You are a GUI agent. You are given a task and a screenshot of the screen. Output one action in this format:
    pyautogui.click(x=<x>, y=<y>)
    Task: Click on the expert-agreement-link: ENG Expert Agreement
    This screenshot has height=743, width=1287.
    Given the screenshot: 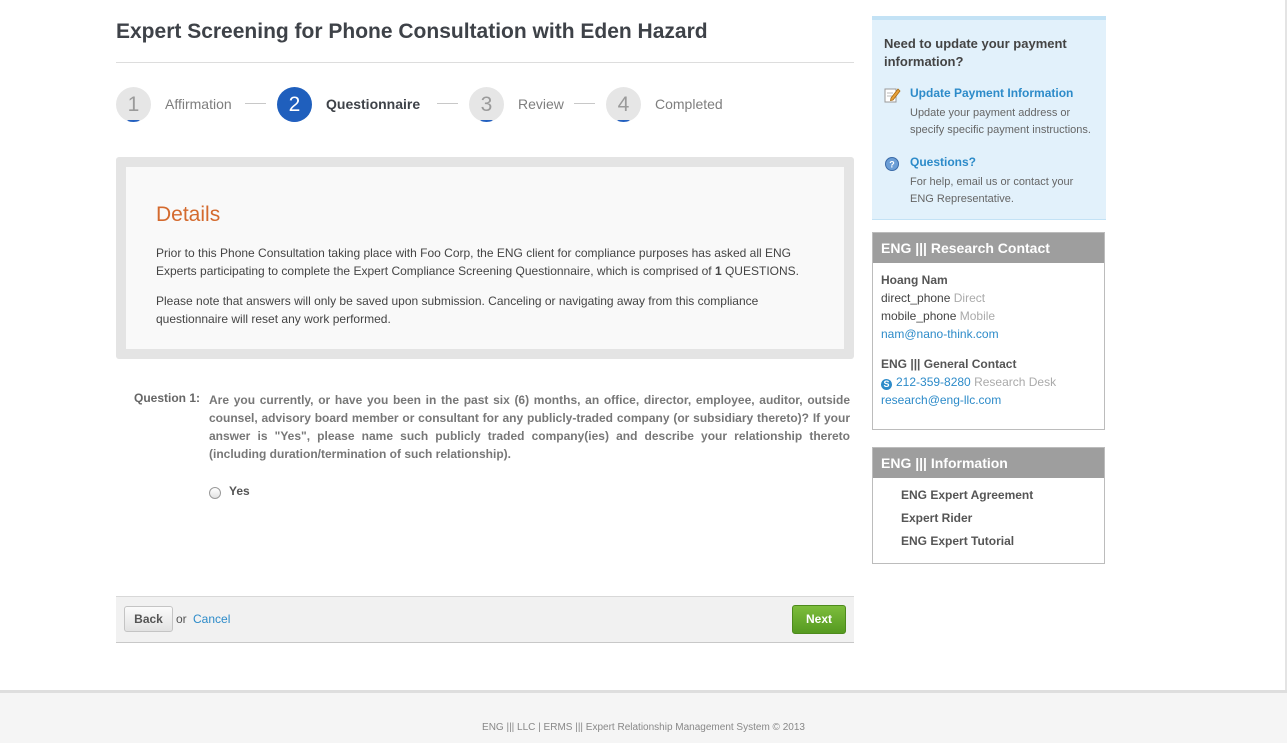 What is the action you would take?
    pyautogui.click(x=967, y=495)
    